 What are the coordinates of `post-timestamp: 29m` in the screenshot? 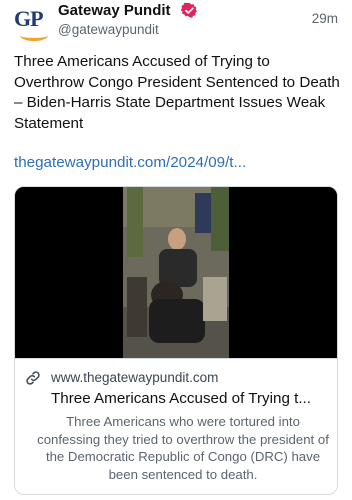 It's located at (325, 18).